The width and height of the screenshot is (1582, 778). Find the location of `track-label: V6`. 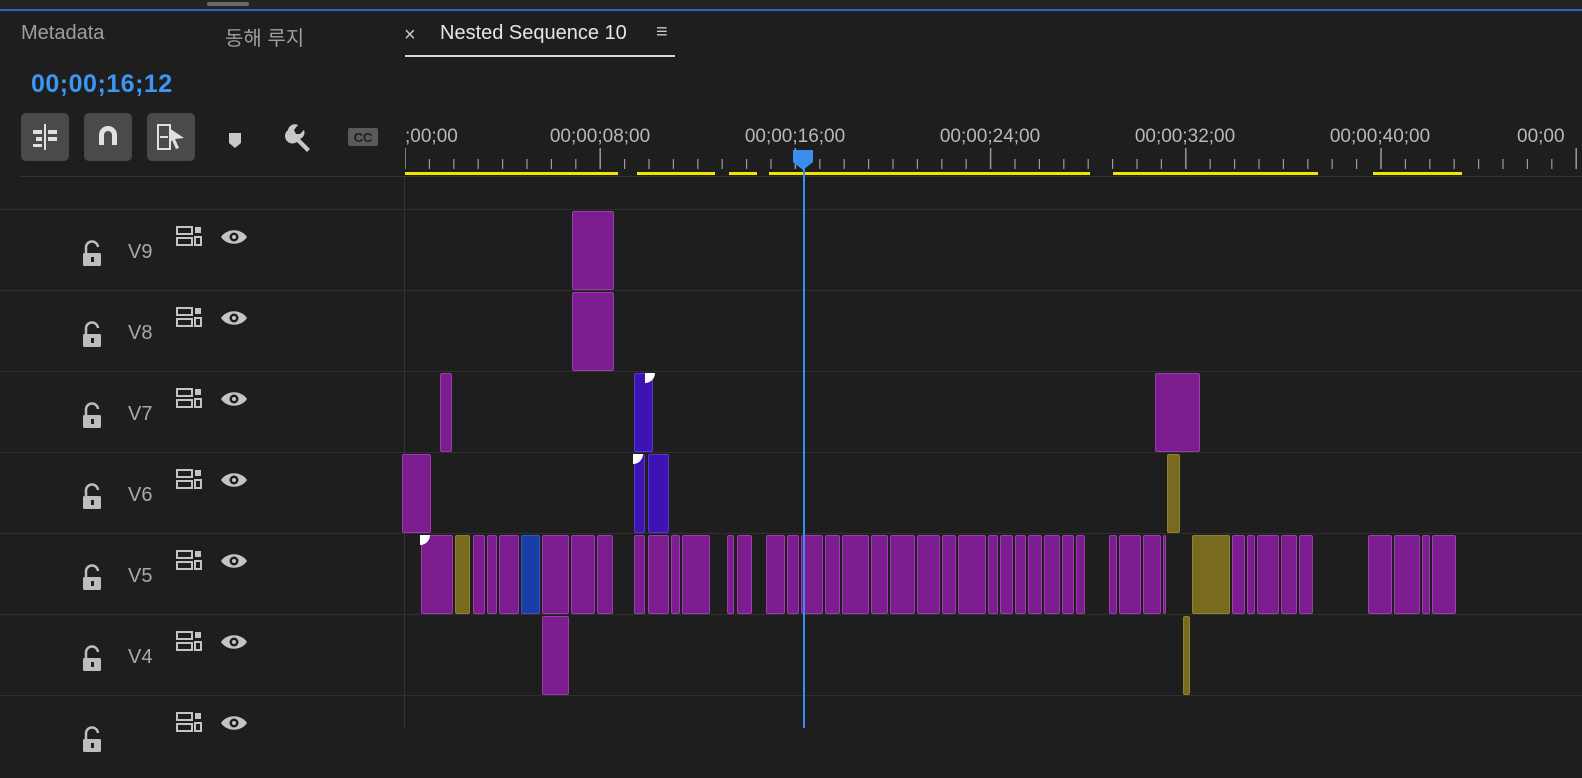

track-label: V6 is located at coordinates (140, 495).